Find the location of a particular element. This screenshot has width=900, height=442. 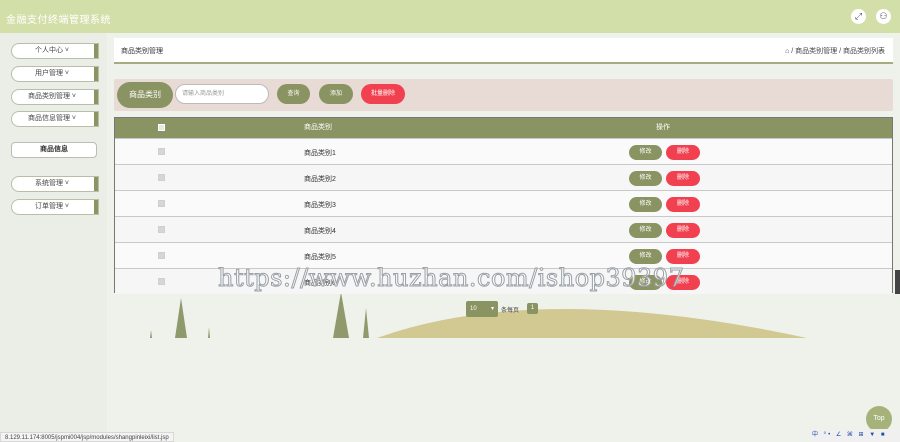

sidebar-item-order-management: 订单管理 ˅ is located at coordinates (55, 207).